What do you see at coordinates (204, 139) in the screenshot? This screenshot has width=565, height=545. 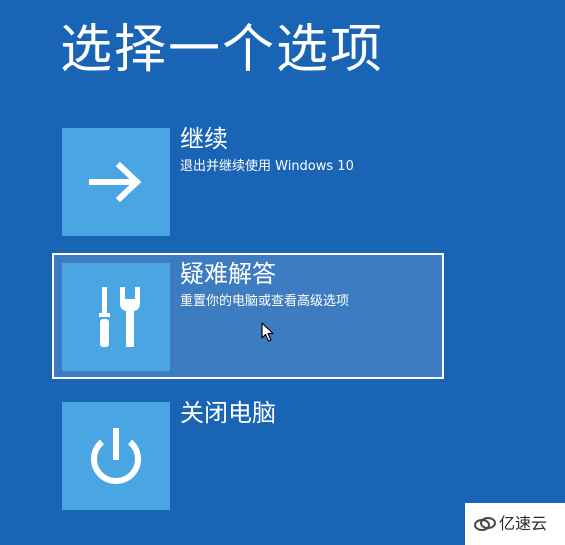 I see `option-continue-title: 继续` at bounding box center [204, 139].